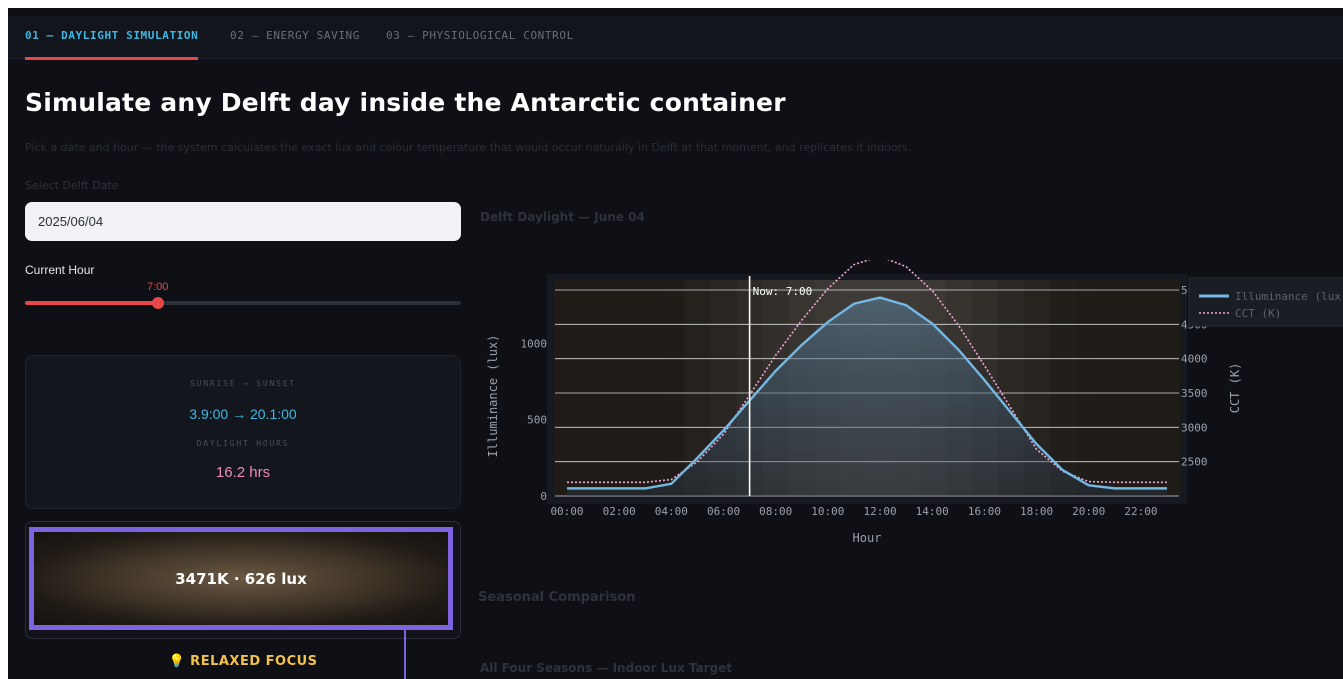 This screenshot has width=1343, height=679. Describe the element at coordinates (723, 511) in the screenshot. I see `x-tick-label: 06:00` at that location.